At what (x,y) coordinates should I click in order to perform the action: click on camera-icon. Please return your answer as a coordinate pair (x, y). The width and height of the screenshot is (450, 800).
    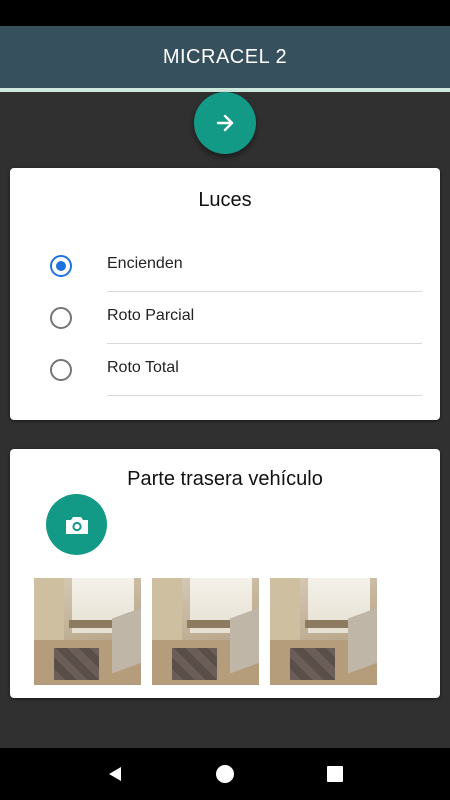
    Looking at the image, I should click on (76, 525).